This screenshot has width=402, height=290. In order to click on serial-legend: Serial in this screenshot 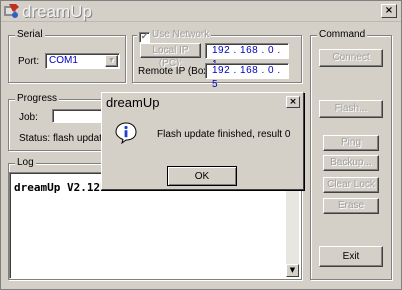, I will do `click(30, 35)`.